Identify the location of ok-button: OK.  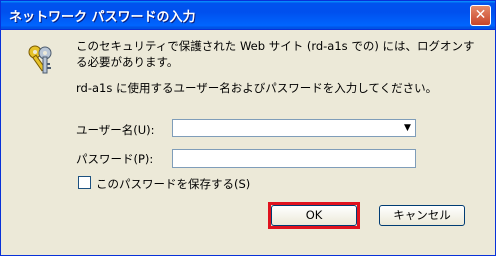
(314, 215).